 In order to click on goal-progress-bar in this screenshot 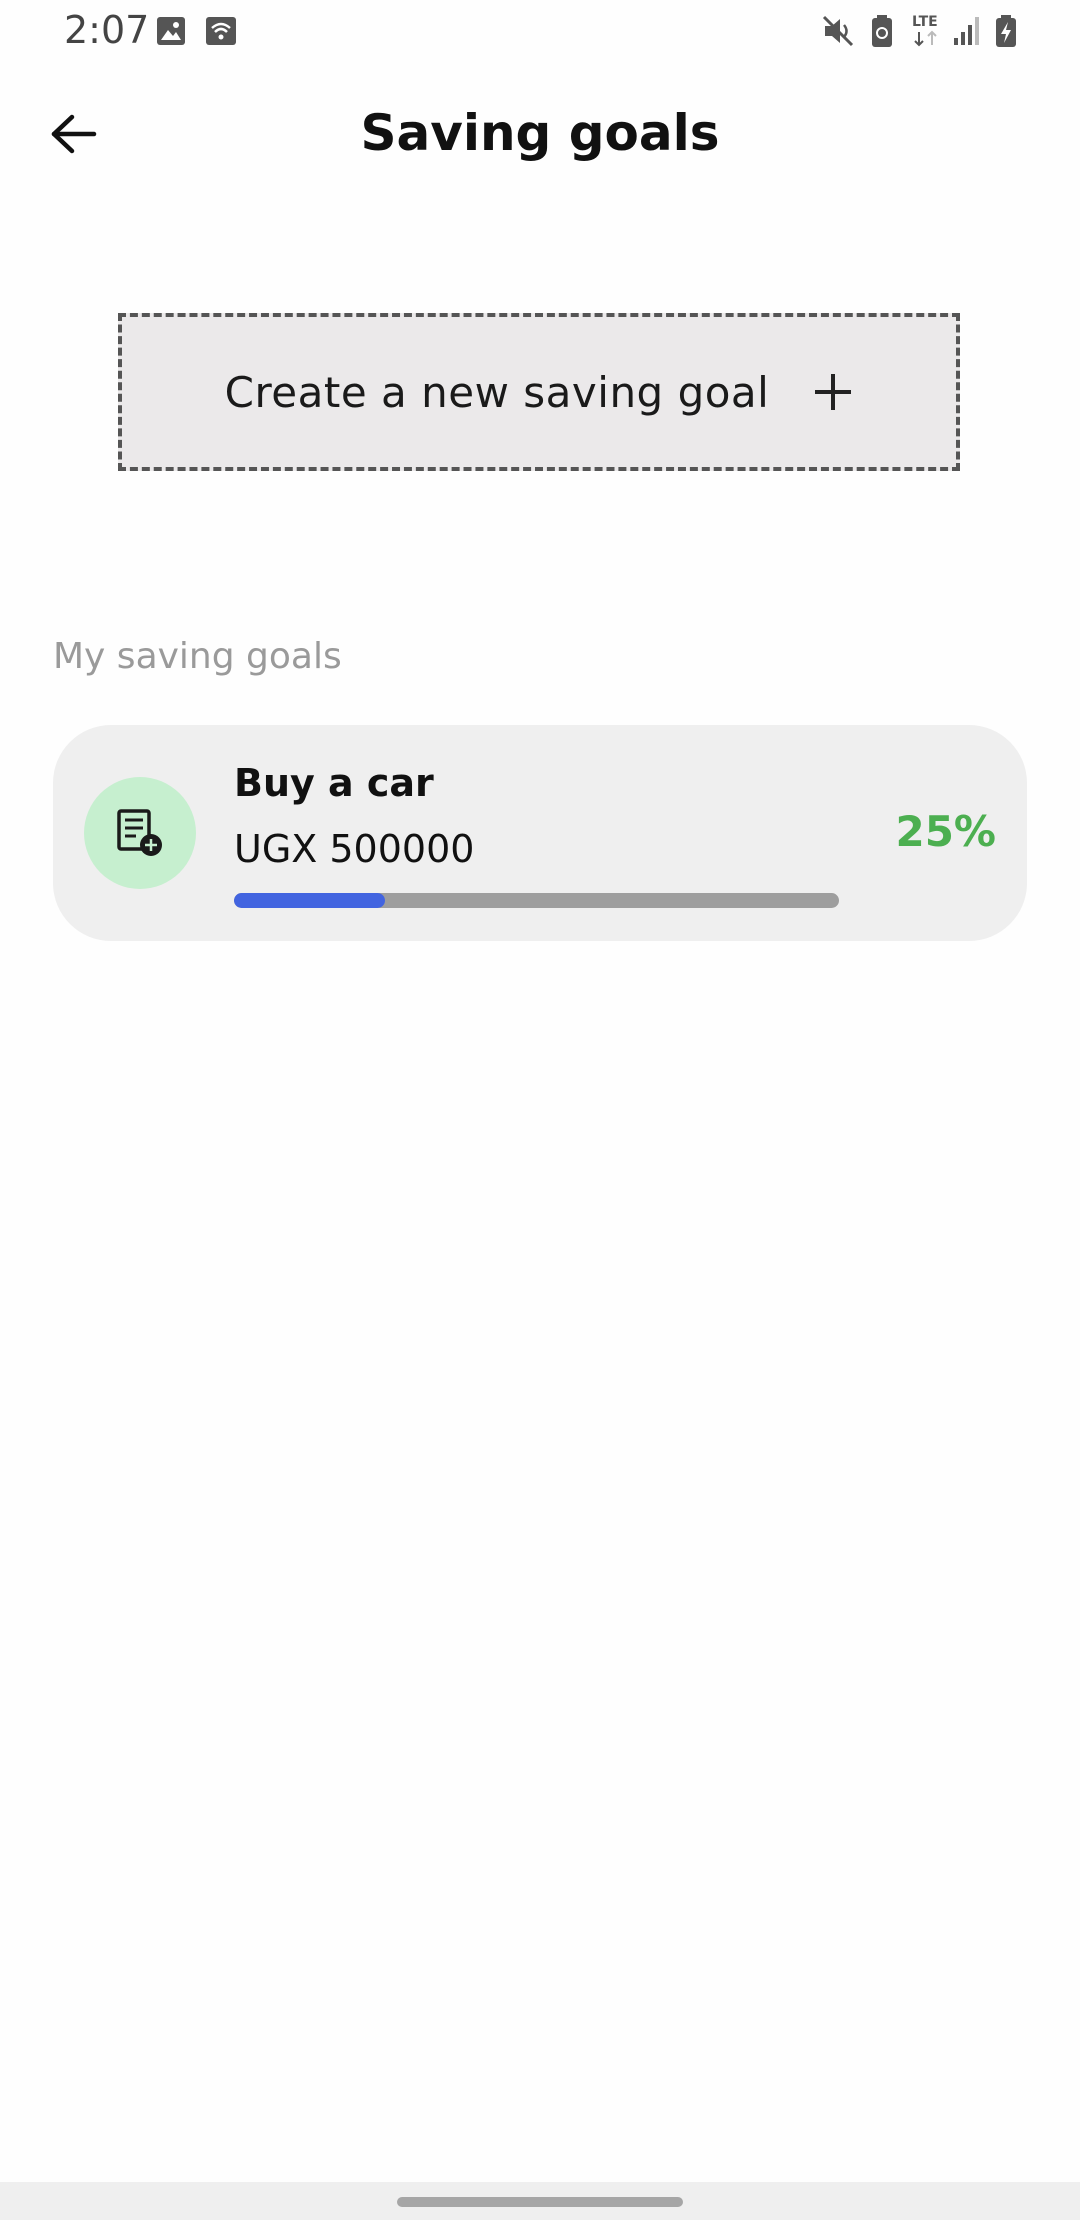, I will do `click(536, 900)`.